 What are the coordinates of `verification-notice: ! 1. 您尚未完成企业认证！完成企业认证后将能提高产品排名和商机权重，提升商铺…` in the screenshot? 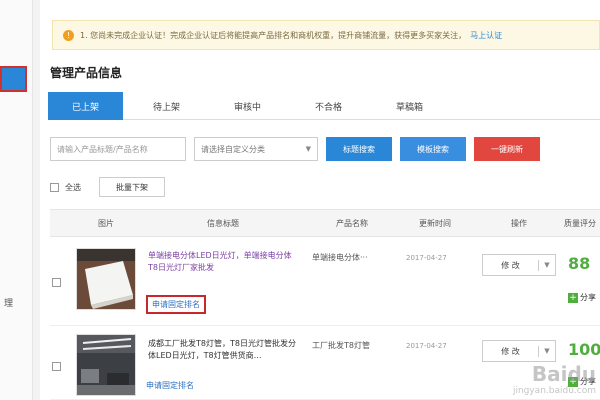 It's located at (326, 35).